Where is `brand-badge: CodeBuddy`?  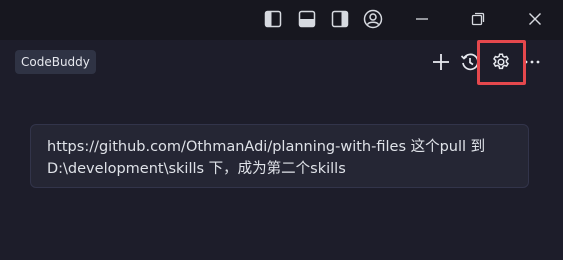
brand-badge: CodeBuddy is located at coordinates (55, 62).